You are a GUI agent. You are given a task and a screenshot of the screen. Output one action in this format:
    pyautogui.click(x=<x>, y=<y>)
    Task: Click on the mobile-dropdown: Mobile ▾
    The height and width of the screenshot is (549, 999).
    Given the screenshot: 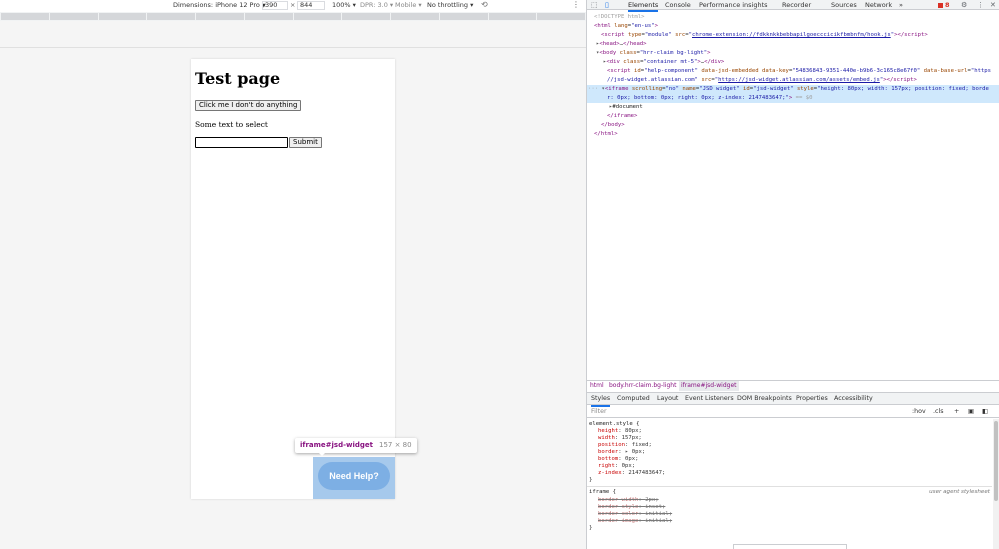 What is the action you would take?
    pyautogui.click(x=408, y=5)
    